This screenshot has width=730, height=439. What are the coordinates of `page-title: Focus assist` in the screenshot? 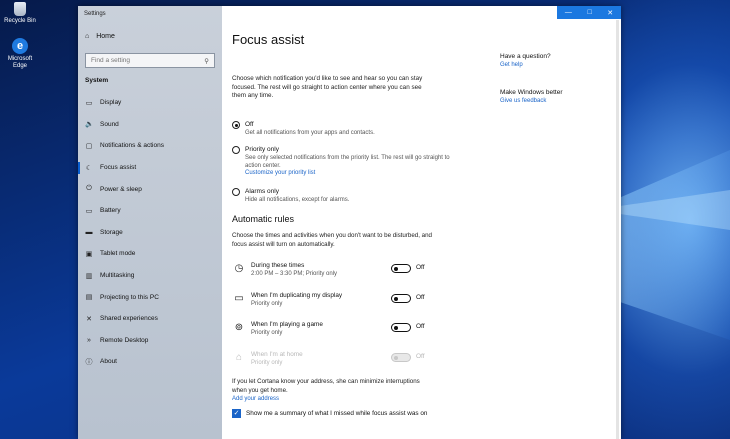 It's located at (268, 39).